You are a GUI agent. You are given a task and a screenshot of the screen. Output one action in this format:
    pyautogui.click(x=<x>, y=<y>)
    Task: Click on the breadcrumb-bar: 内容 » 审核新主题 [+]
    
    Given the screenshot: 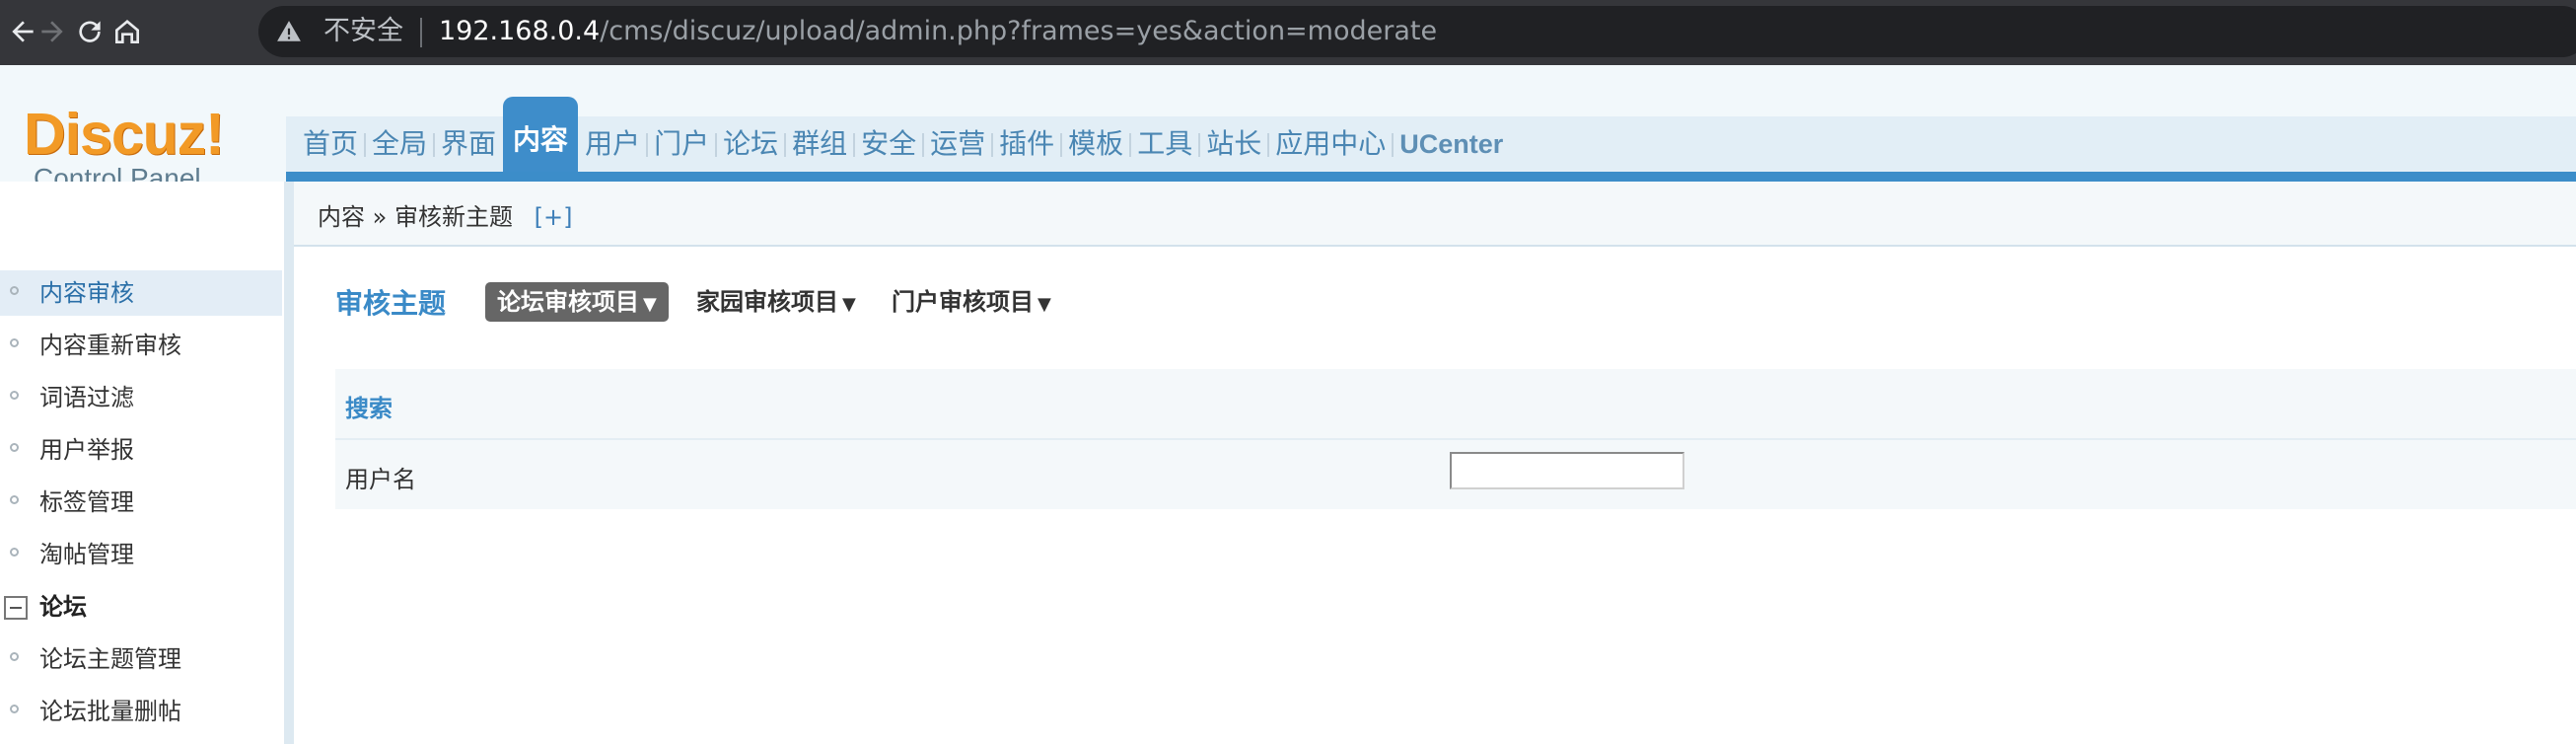 What is the action you would take?
    pyautogui.click(x=1435, y=214)
    